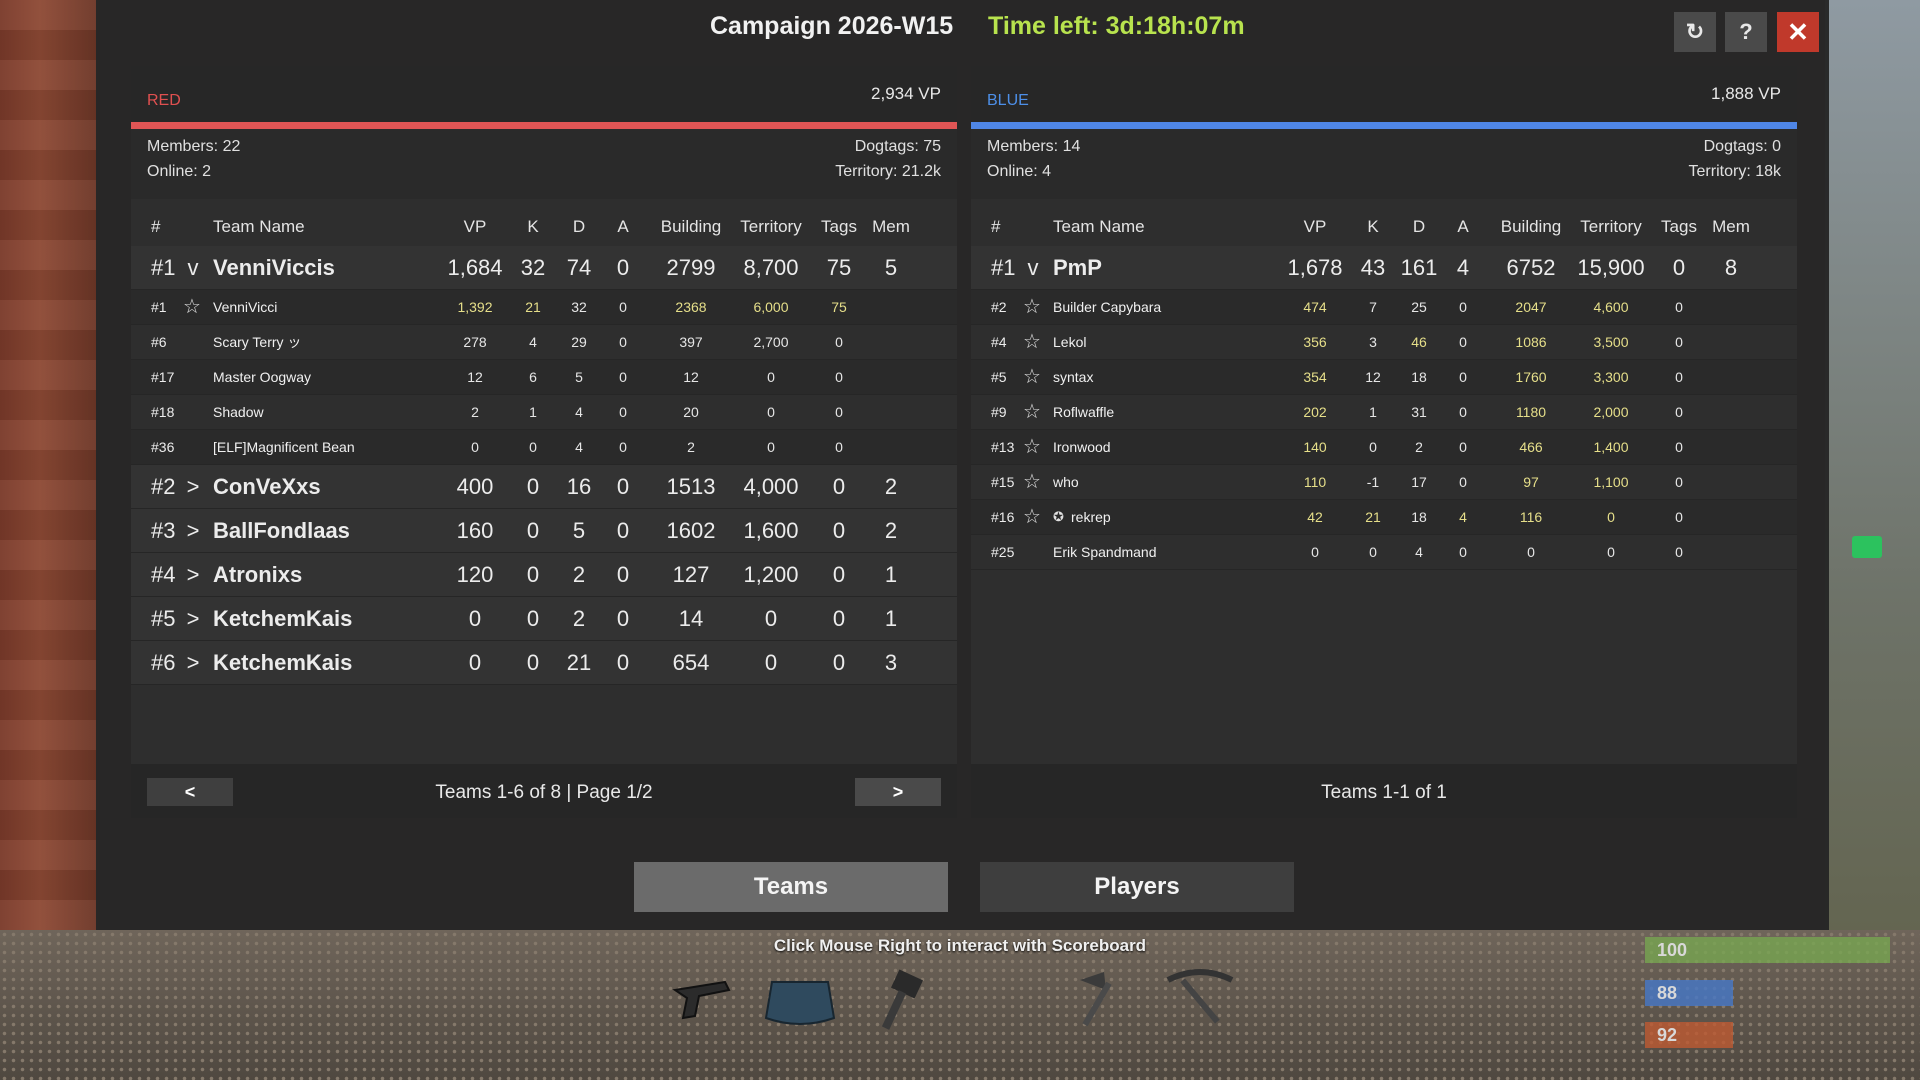 The height and width of the screenshot is (1080, 1920). Describe the element at coordinates (1746, 93) in the screenshot. I see `team-vp: 1,888 VP` at that location.